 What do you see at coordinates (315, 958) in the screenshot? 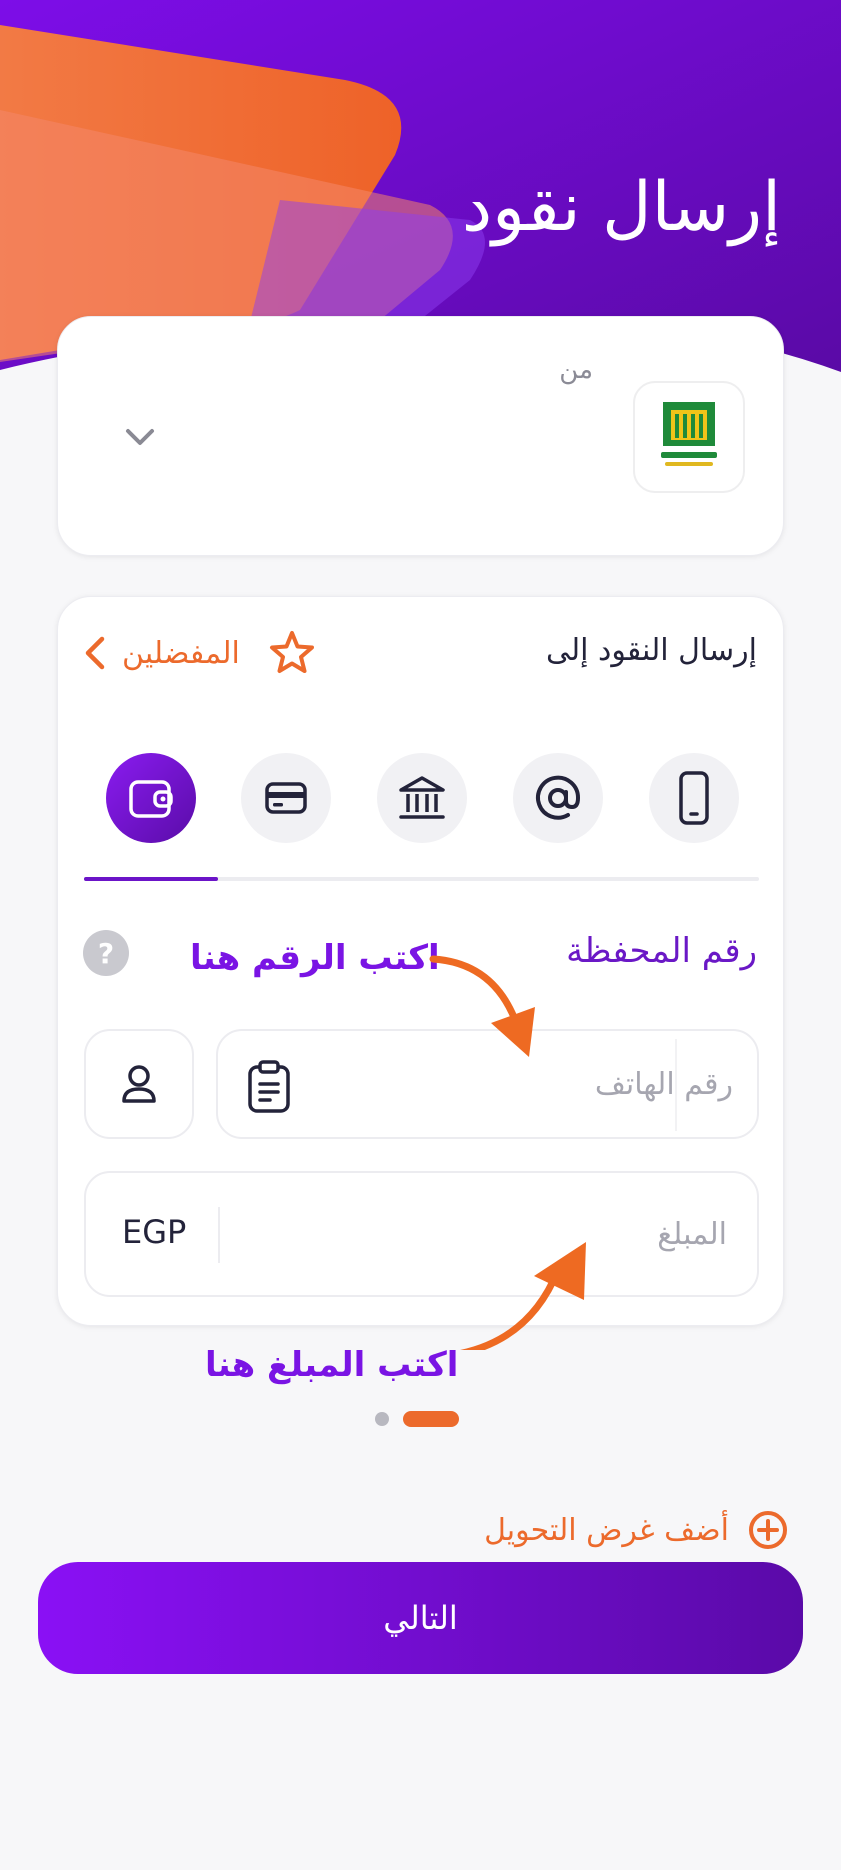
I see `annotation-write-number: اكتب الرقم هنا` at bounding box center [315, 958].